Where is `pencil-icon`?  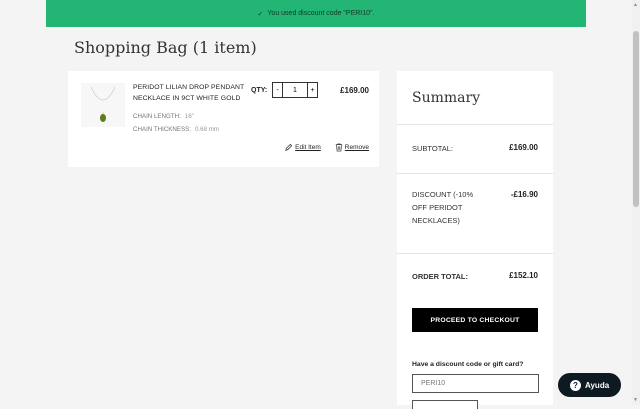 pencil-icon is located at coordinates (289, 147).